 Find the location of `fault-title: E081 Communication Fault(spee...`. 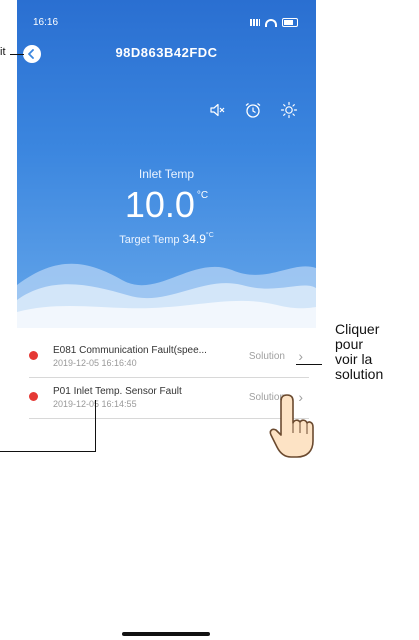

fault-title: E081 Communication Fault(spee... is located at coordinates (130, 350).